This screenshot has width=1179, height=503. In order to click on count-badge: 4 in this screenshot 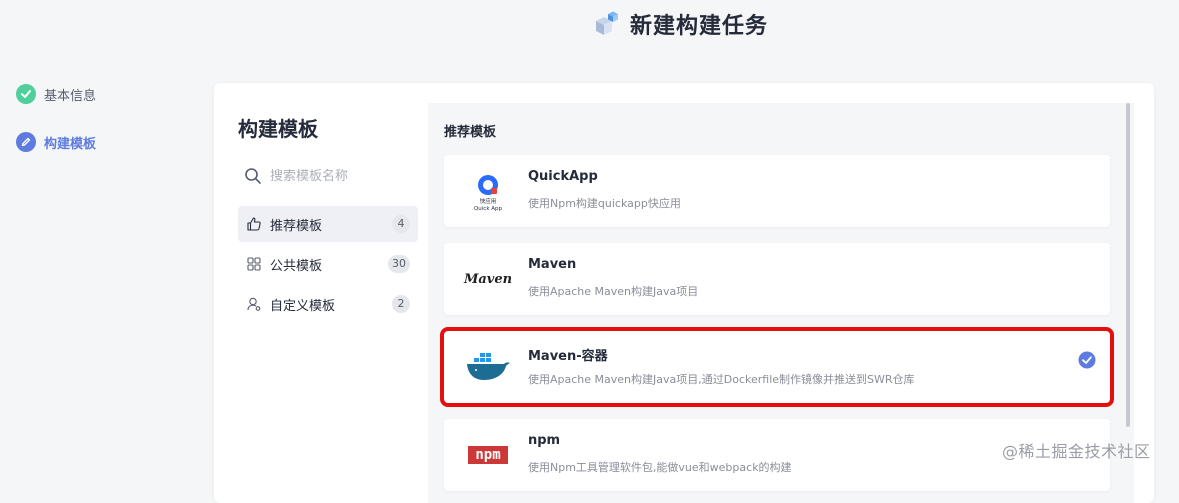, I will do `click(401, 224)`.